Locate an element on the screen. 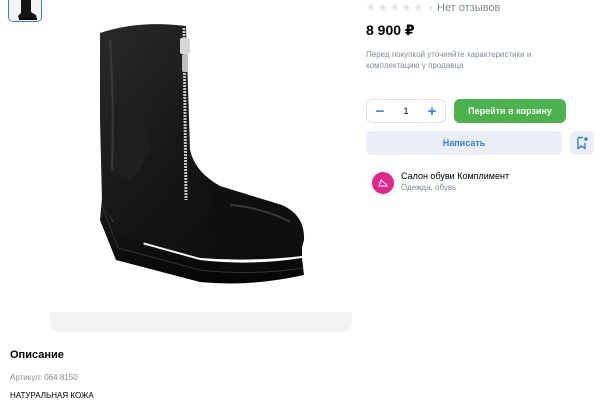 The image size is (600, 400). thumbnail-active is located at coordinates (25, 11).